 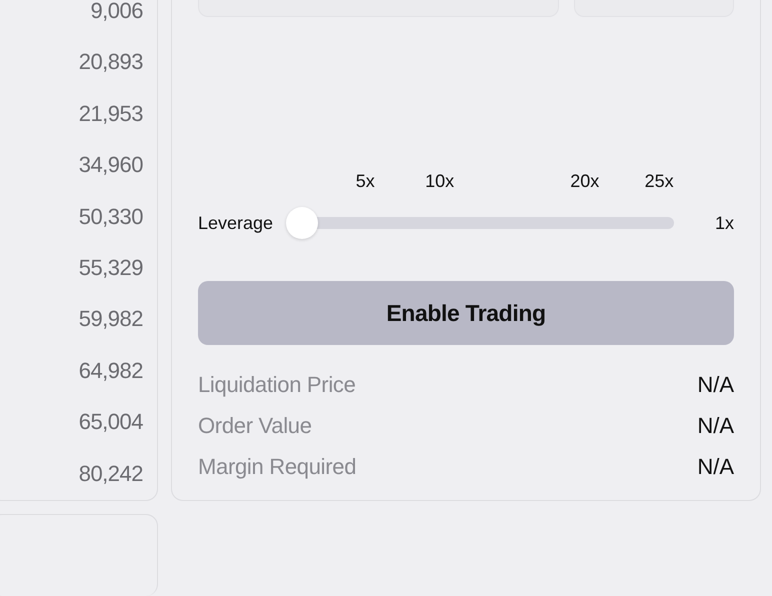 What do you see at coordinates (110, 473) in the screenshot?
I see `order-book-value: 80,242` at bounding box center [110, 473].